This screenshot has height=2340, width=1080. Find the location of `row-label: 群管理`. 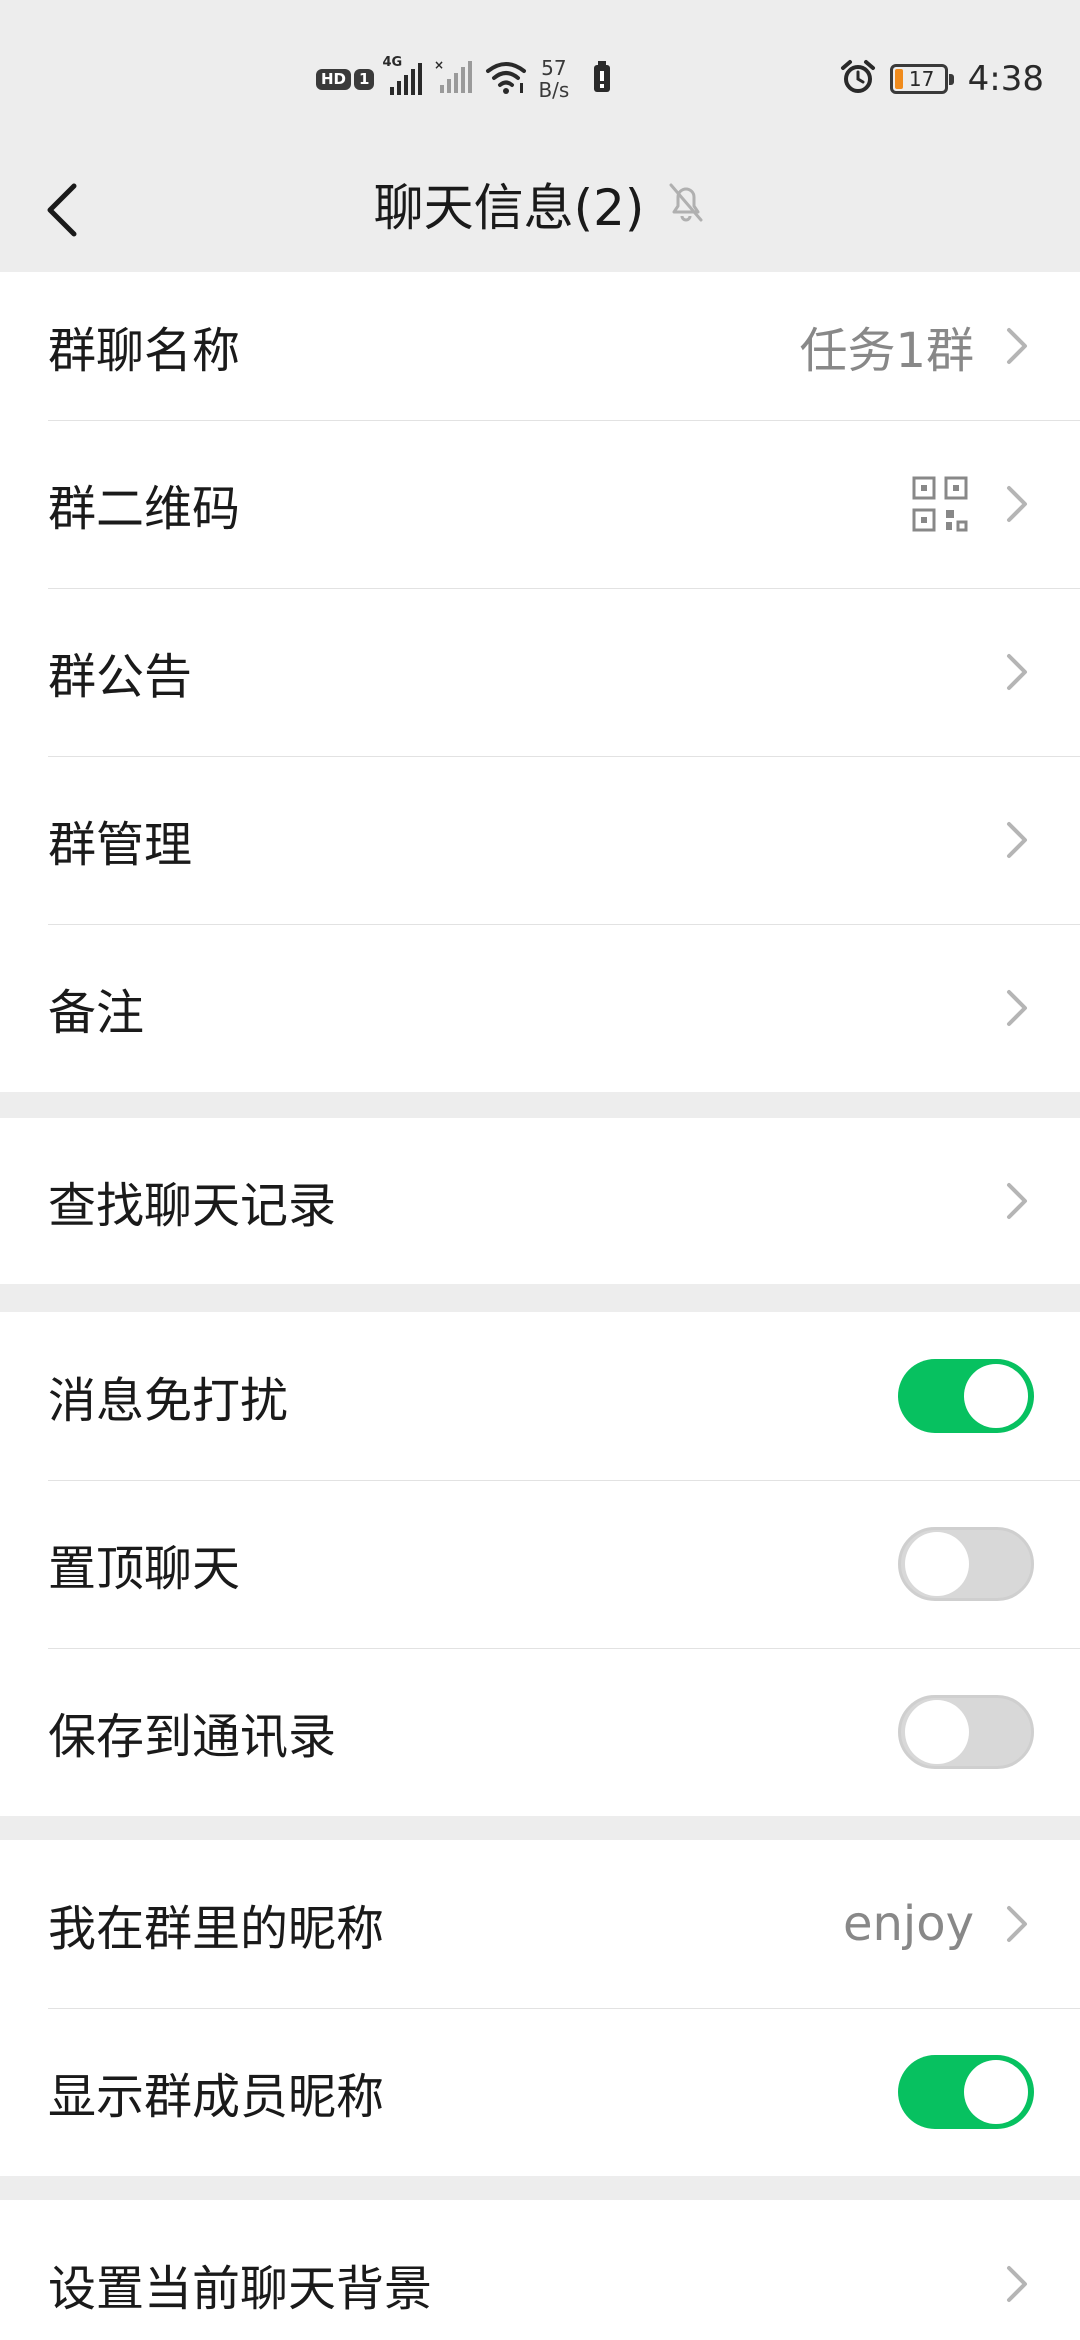

row-label: 群管理 is located at coordinates (120, 845).